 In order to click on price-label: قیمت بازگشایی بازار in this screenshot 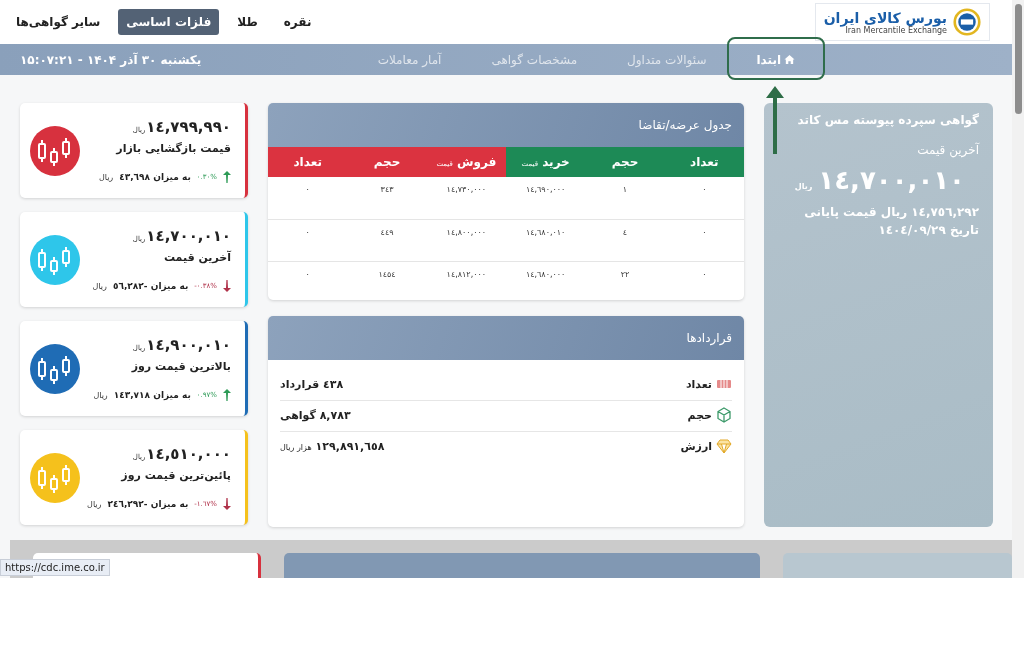, I will do `click(172, 148)`.